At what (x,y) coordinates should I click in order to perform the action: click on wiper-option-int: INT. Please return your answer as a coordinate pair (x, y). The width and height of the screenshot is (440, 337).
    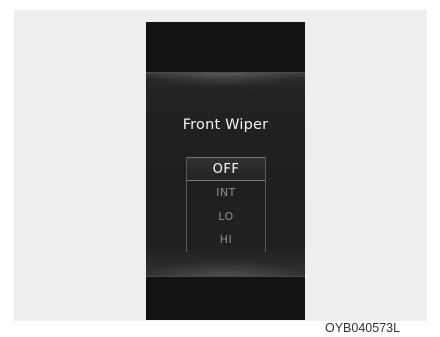
    Looking at the image, I should click on (226, 193).